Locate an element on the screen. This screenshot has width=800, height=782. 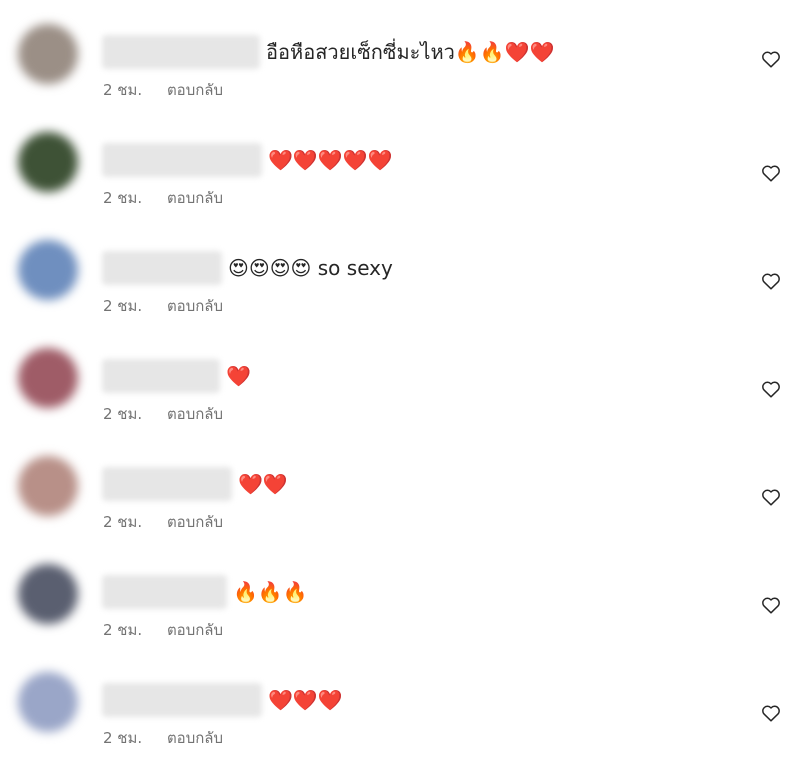
comment-header: 😍😍😍😍 so sexy is located at coordinates (247, 268).